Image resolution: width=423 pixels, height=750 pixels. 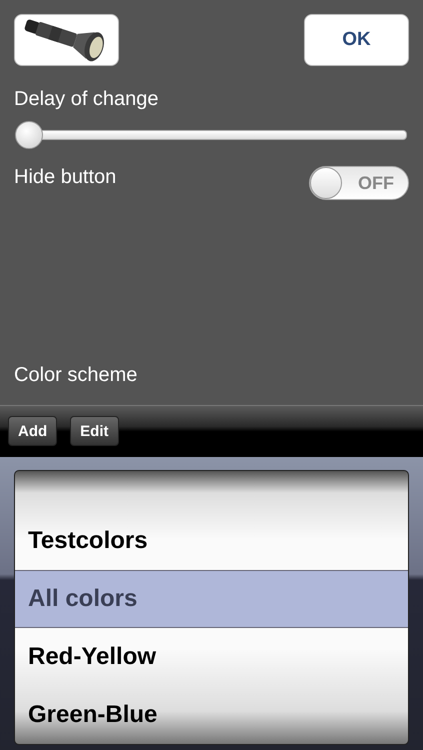 I want to click on ok-button: OK, so click(x=356, y=40).